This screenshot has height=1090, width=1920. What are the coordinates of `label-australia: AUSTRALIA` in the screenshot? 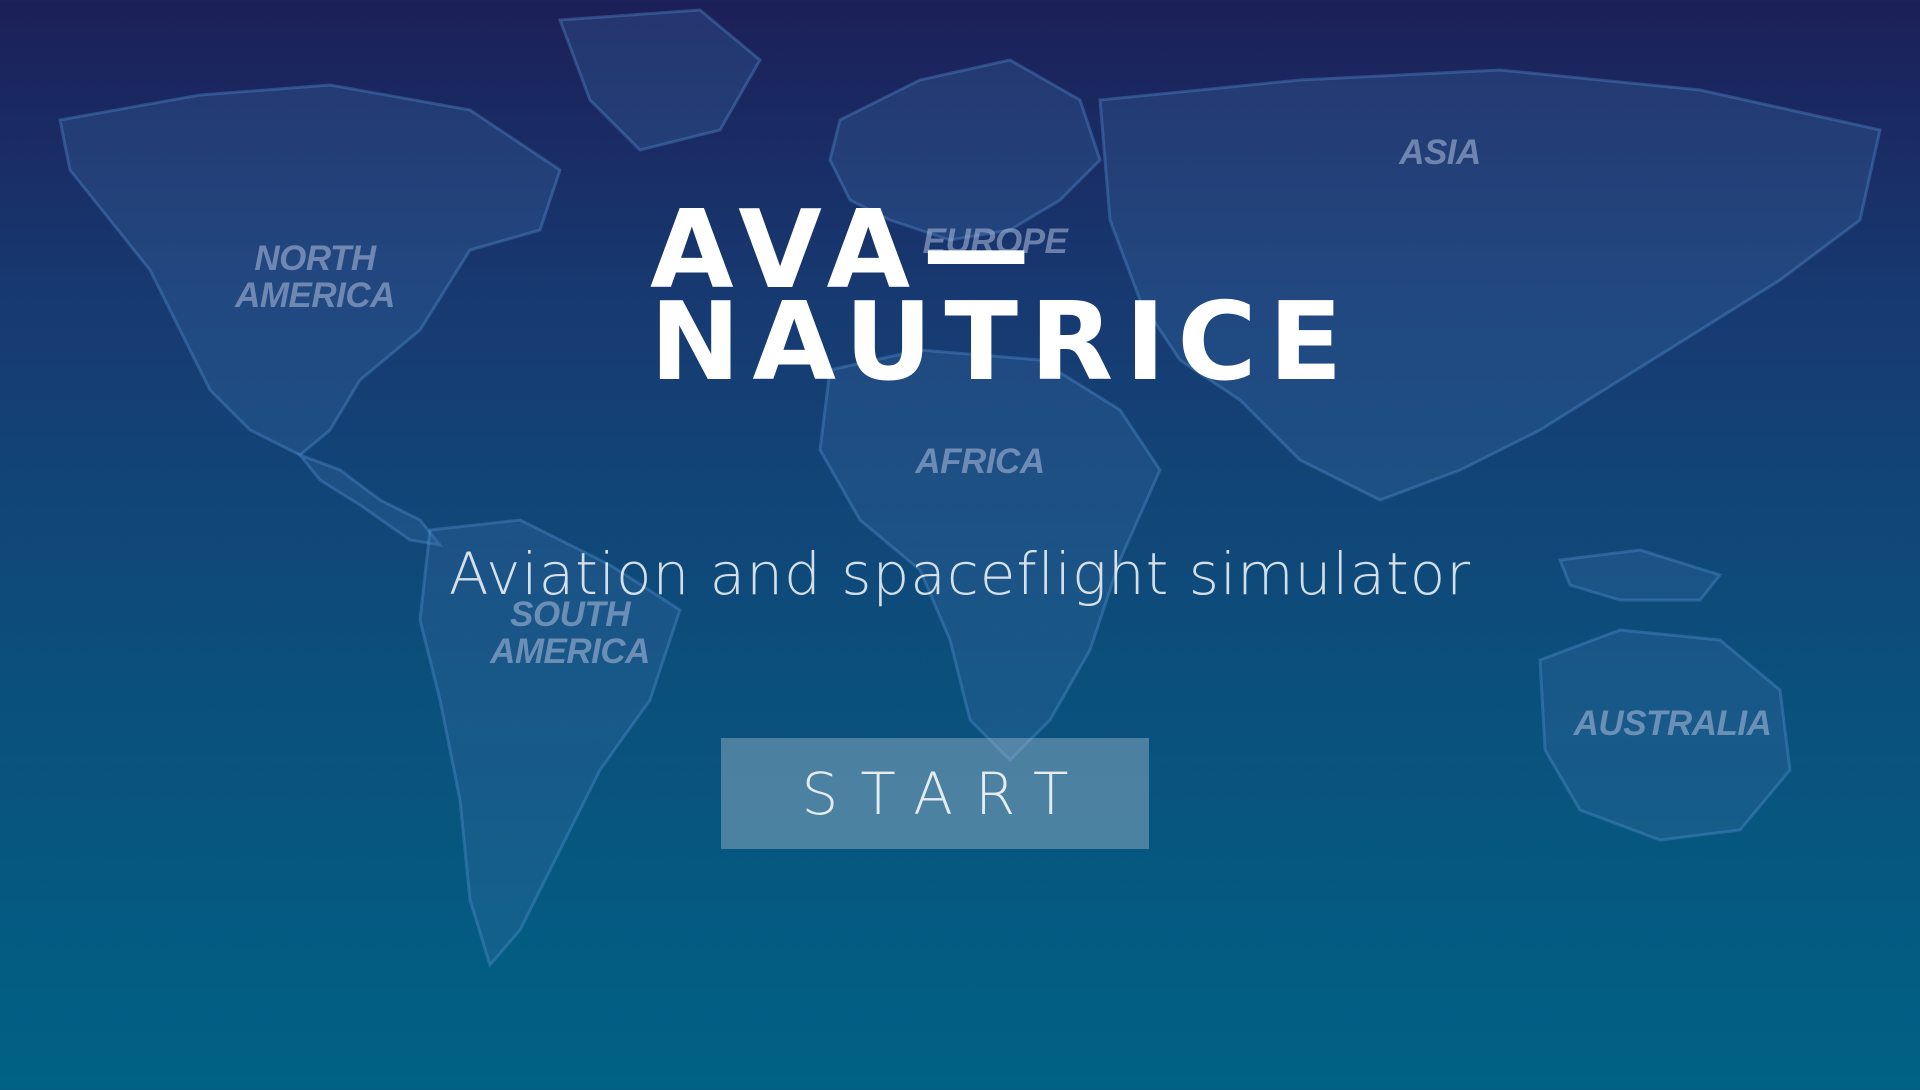 It's located at (1672, 723).